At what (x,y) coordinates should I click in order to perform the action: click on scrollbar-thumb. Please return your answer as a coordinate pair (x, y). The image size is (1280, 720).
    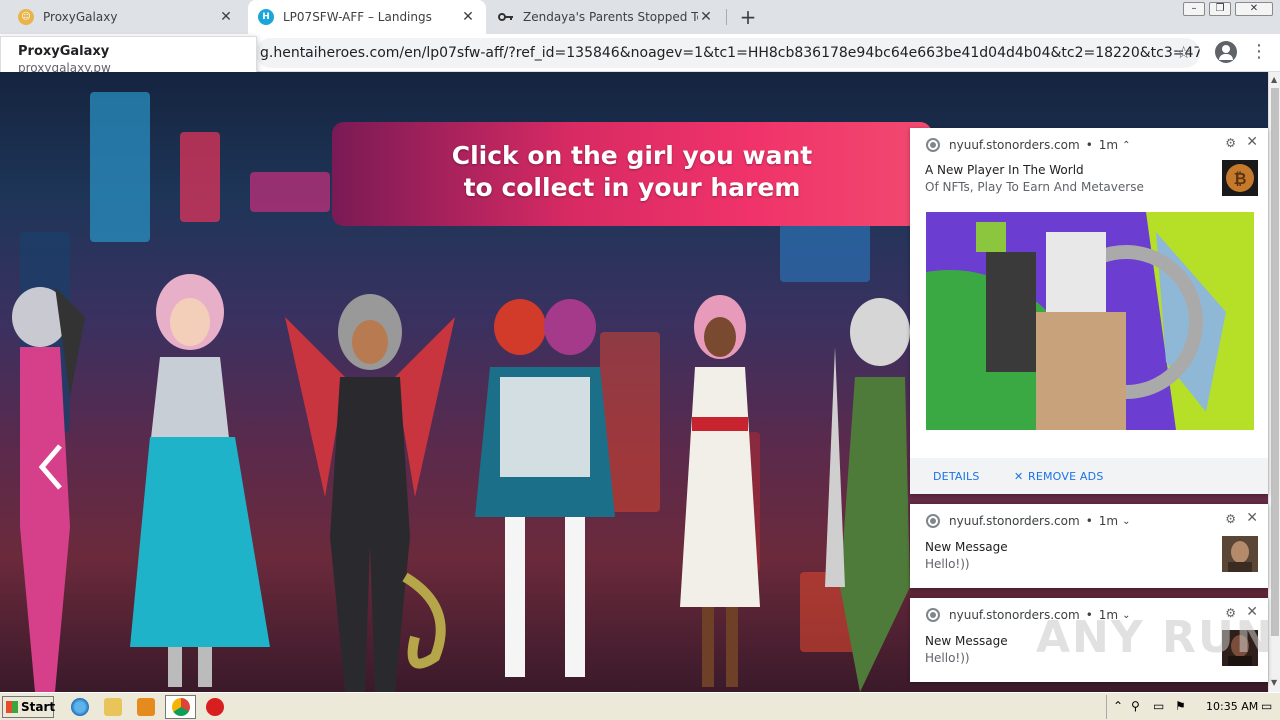
    Looking at the image, I should click on (1275, 362).